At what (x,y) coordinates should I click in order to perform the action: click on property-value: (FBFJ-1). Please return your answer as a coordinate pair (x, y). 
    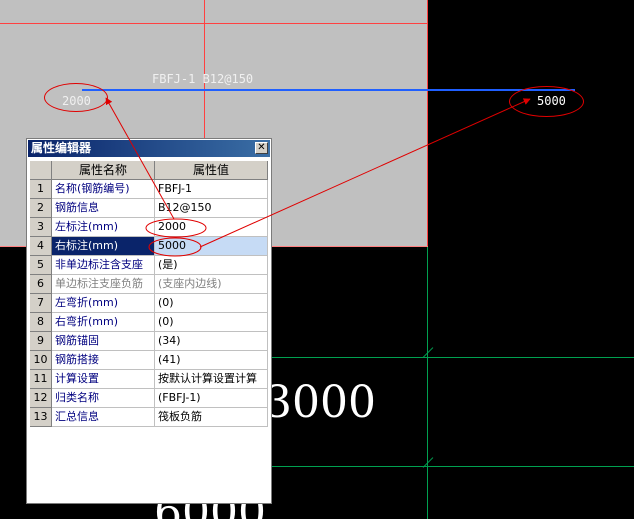
    Looking at the image, I should click on (211, 398).